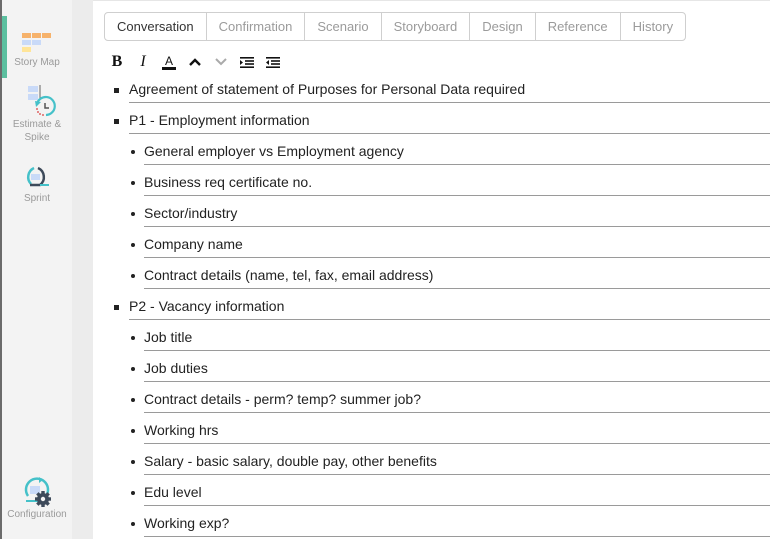  I want to click on sidebar-item-story-map: Story Map, so click(37, 47).